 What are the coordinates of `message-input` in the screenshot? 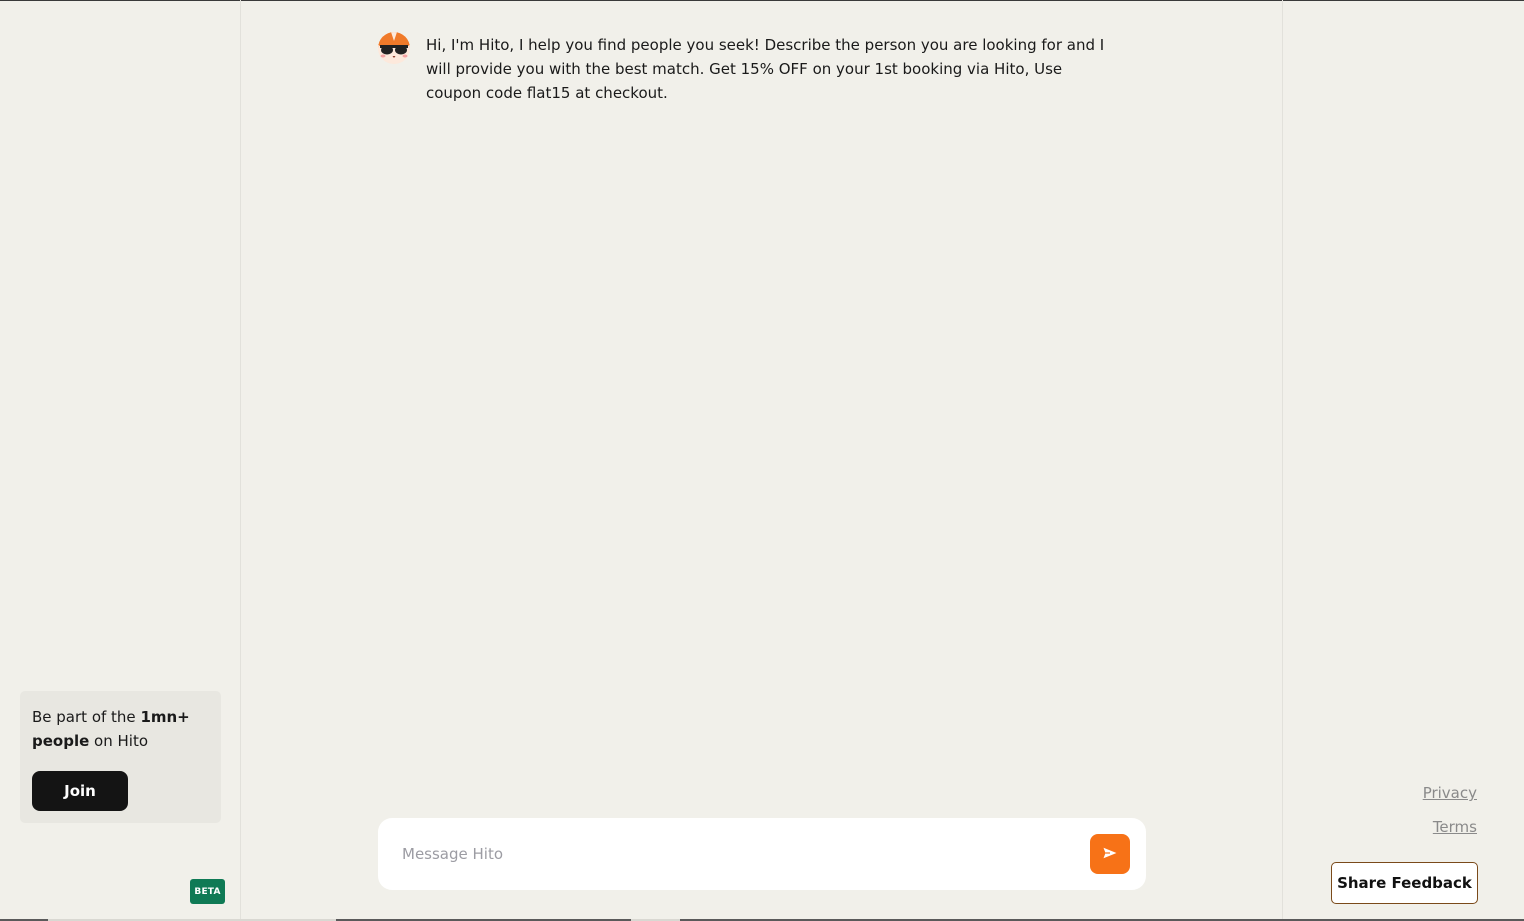 It's located at (732, 854).